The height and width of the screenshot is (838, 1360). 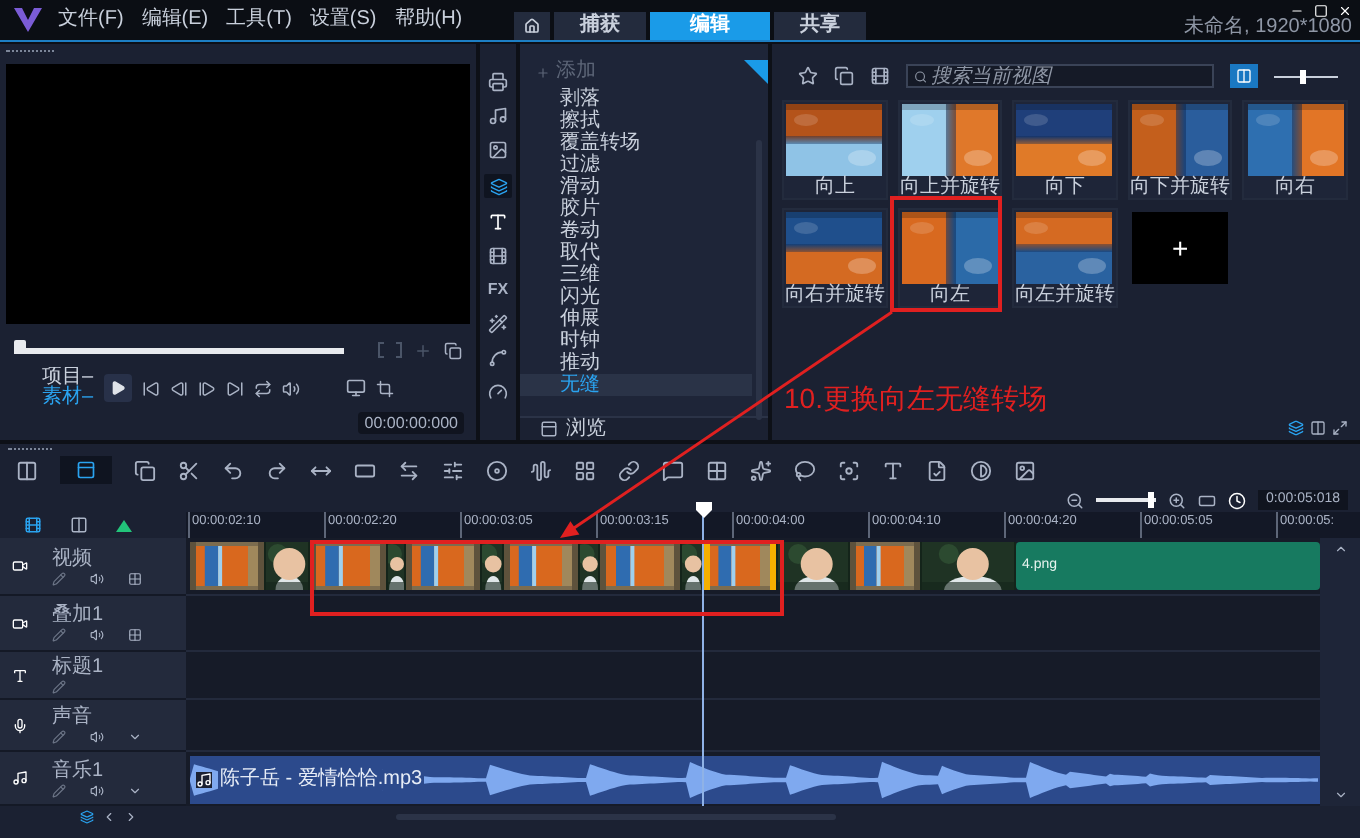 I want to click on playhead-handle, so click(x=704, y=510).